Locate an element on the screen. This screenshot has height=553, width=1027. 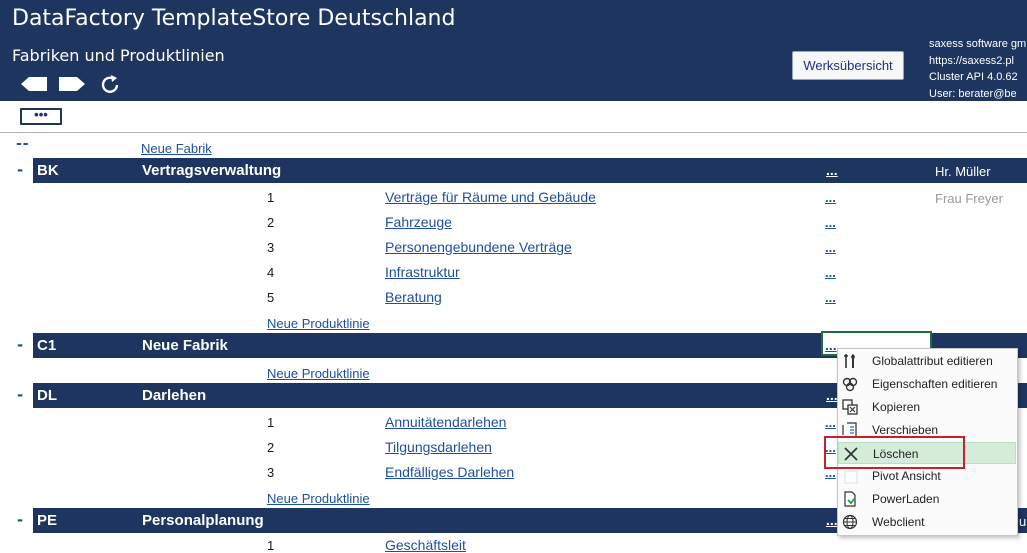
collapse-all-toggle: -- is located at coordinates (23, 144).